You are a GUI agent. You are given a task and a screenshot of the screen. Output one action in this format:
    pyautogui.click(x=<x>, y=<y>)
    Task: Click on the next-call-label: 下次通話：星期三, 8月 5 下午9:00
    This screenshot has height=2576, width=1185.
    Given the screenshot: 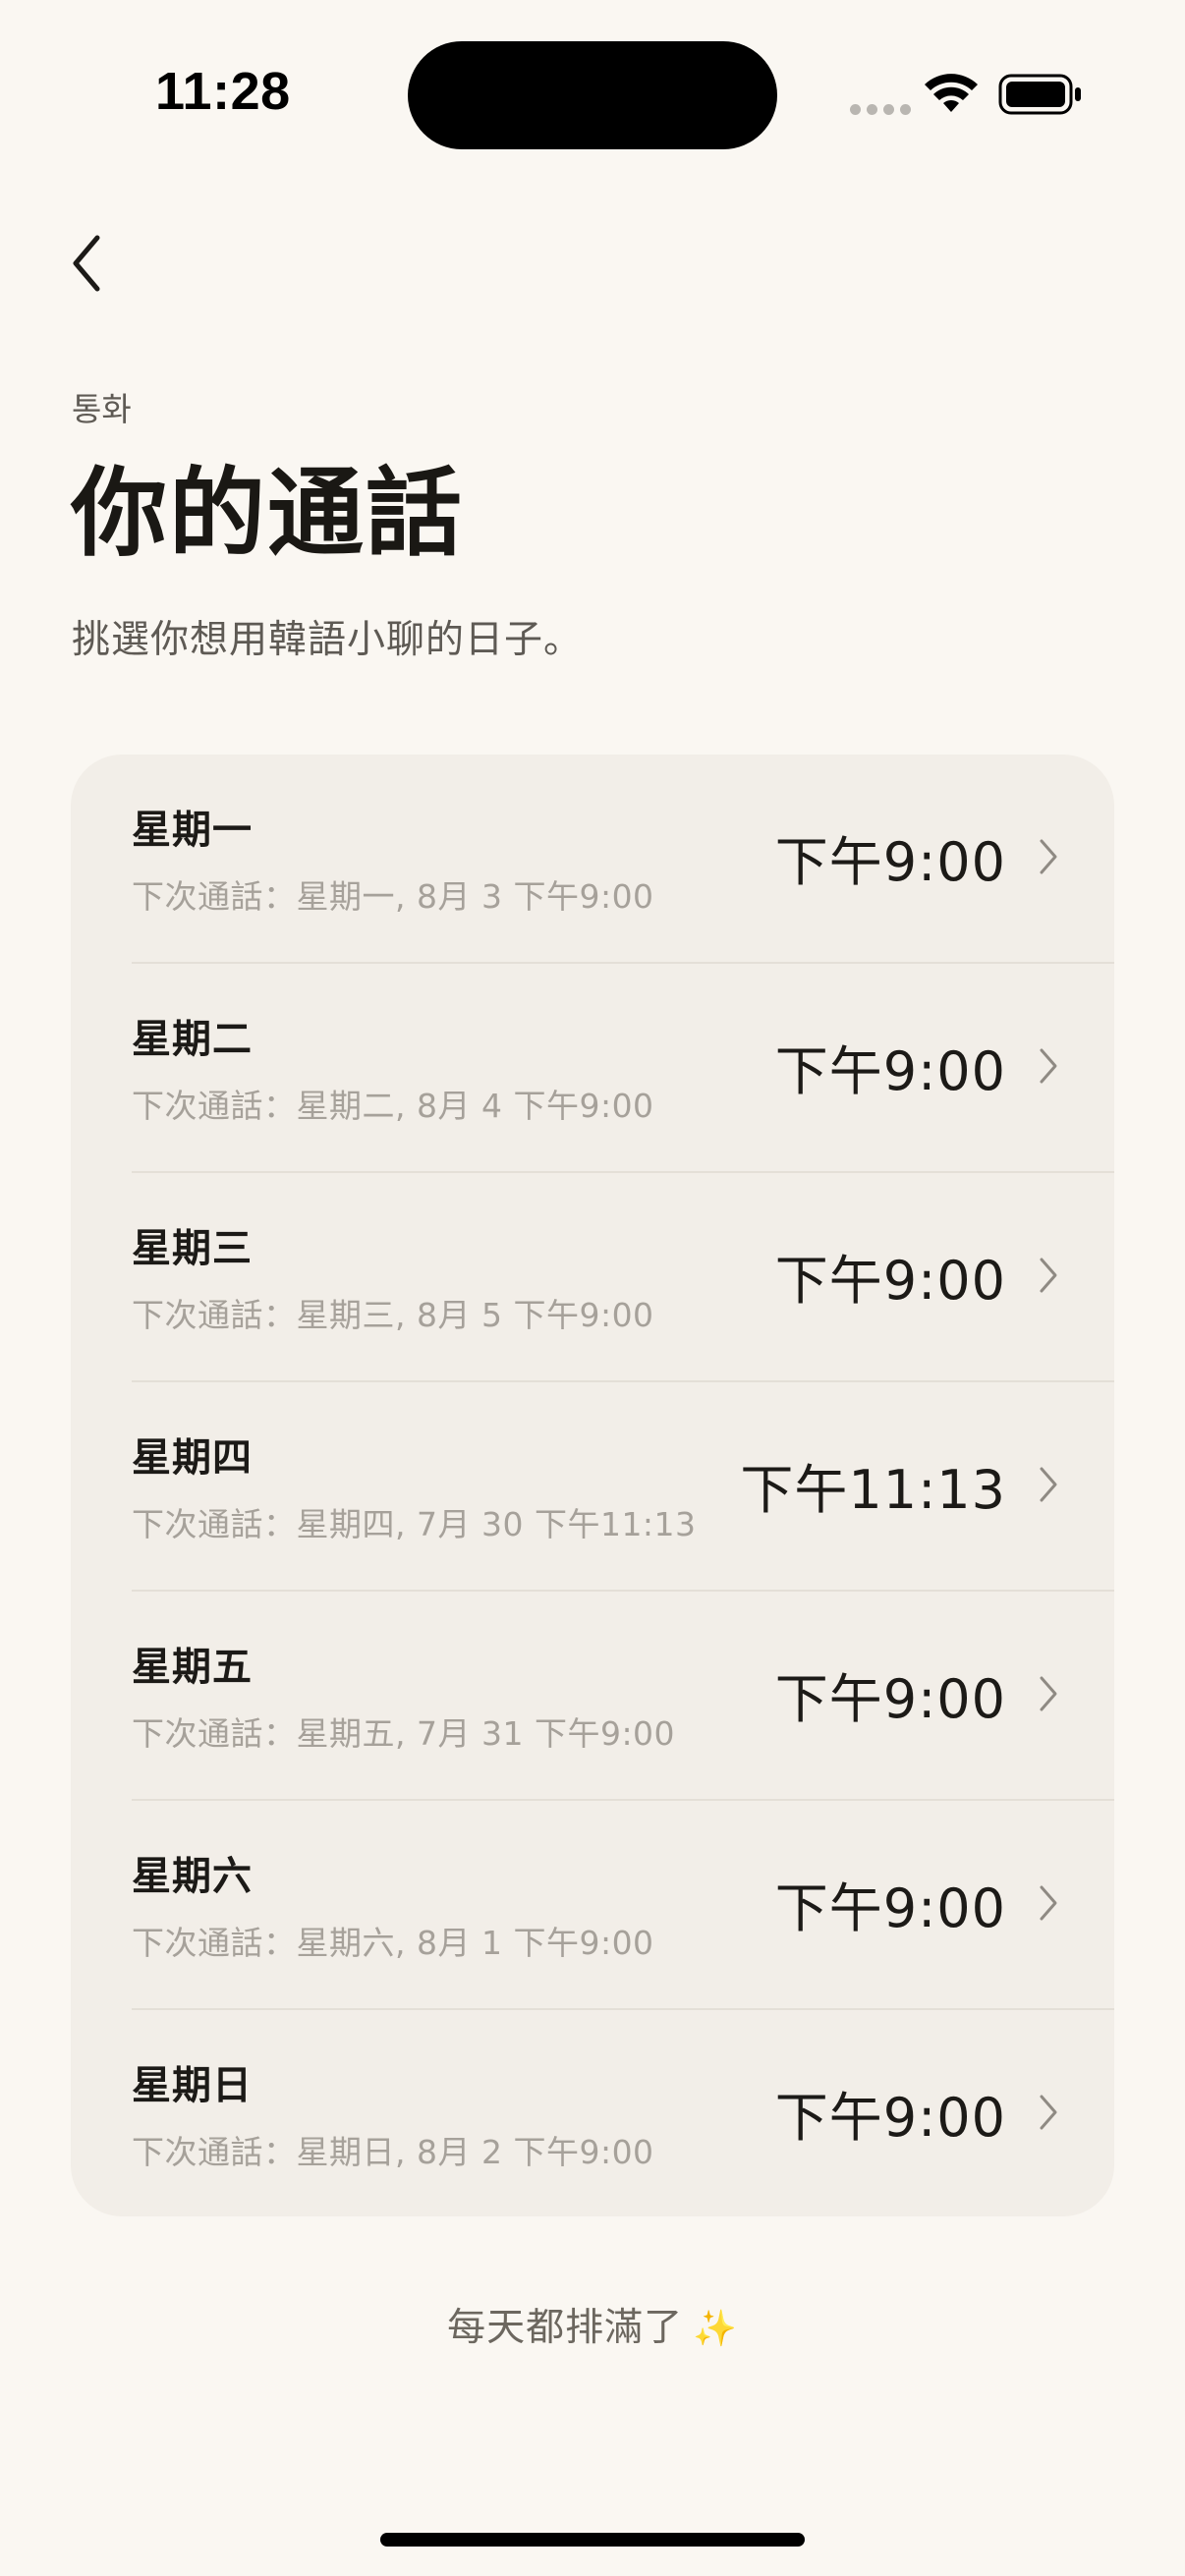 What is the action you would take?
    pyautogui.click(x=393, y=1315)
    